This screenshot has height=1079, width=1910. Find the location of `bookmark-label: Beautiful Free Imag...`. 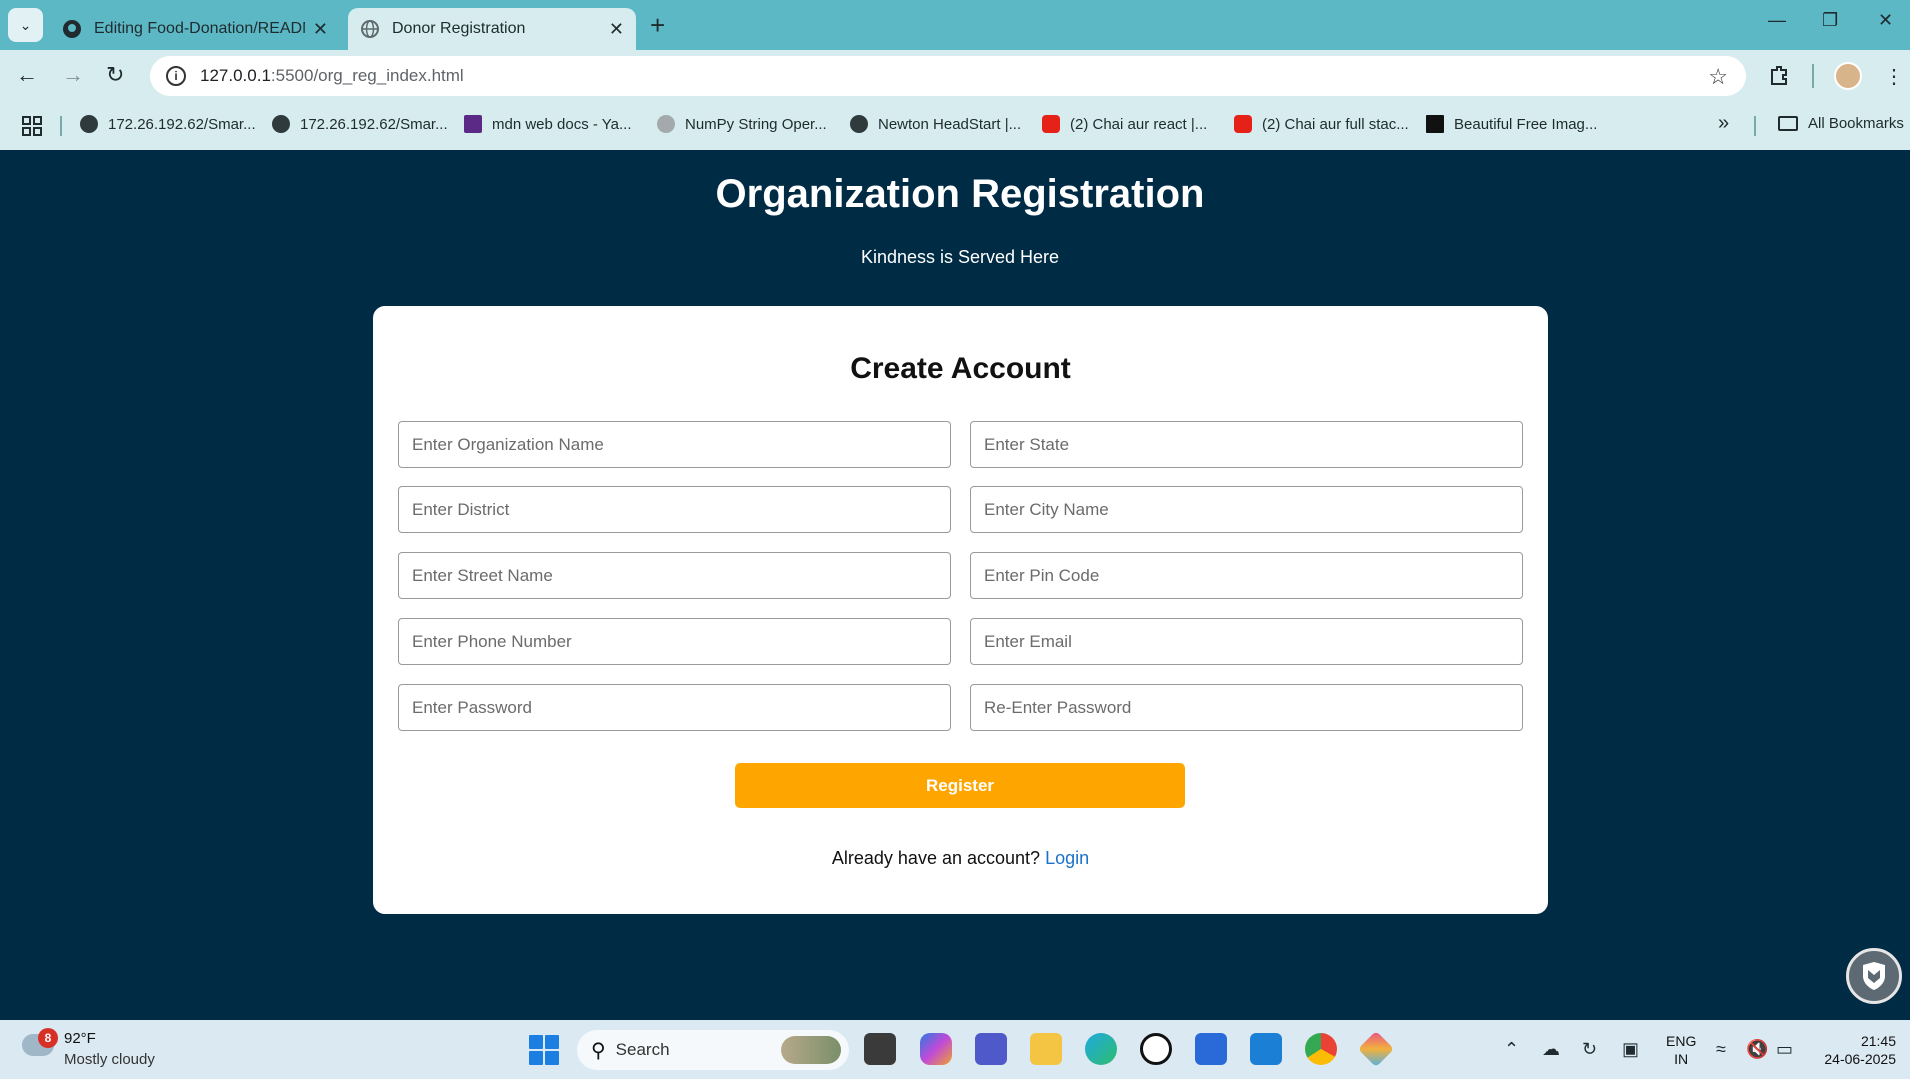

bookmark-label: Beautiful Free Imag... is located at coordinates (1526, 124).